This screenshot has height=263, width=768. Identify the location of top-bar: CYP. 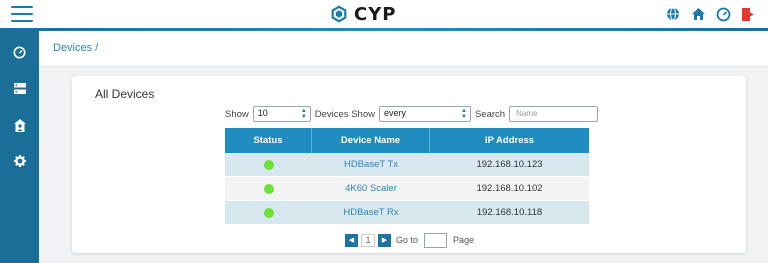
(384, 15).